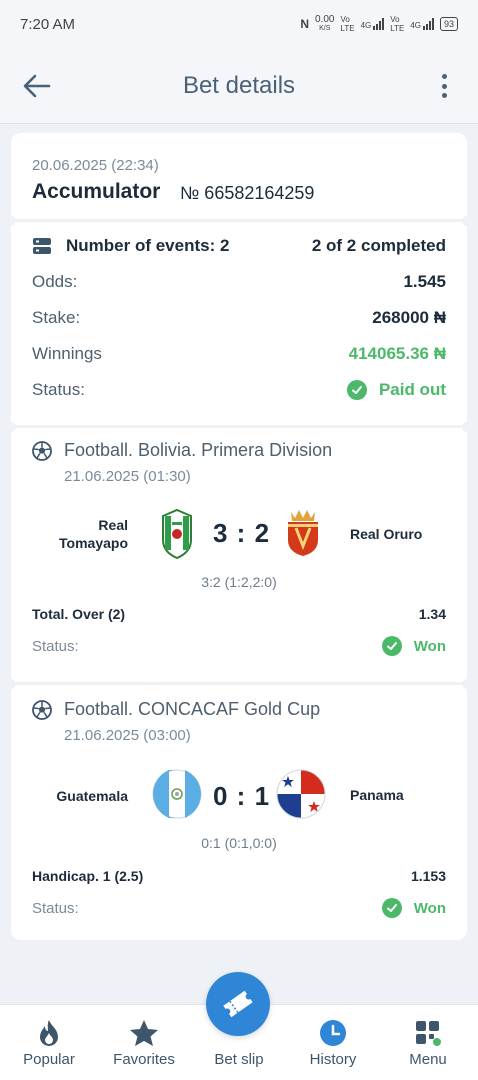 The width and height of the screenshot is (478, 1080). I want to click on winnings-value: 414065.36 ₦, so click(397, 353).